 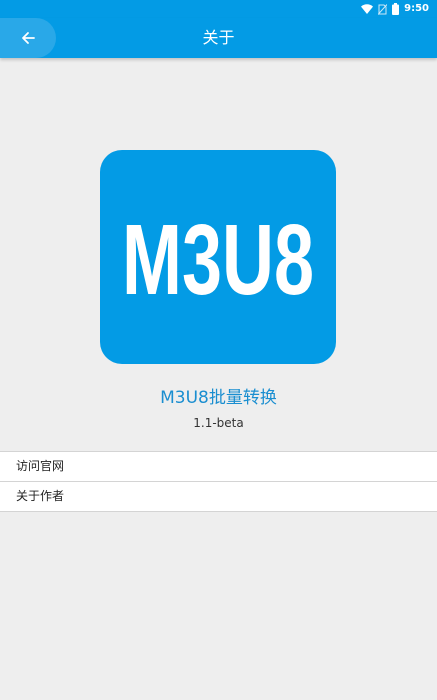 I want to click on app-bar: 关于, so click(x=218, y=38).